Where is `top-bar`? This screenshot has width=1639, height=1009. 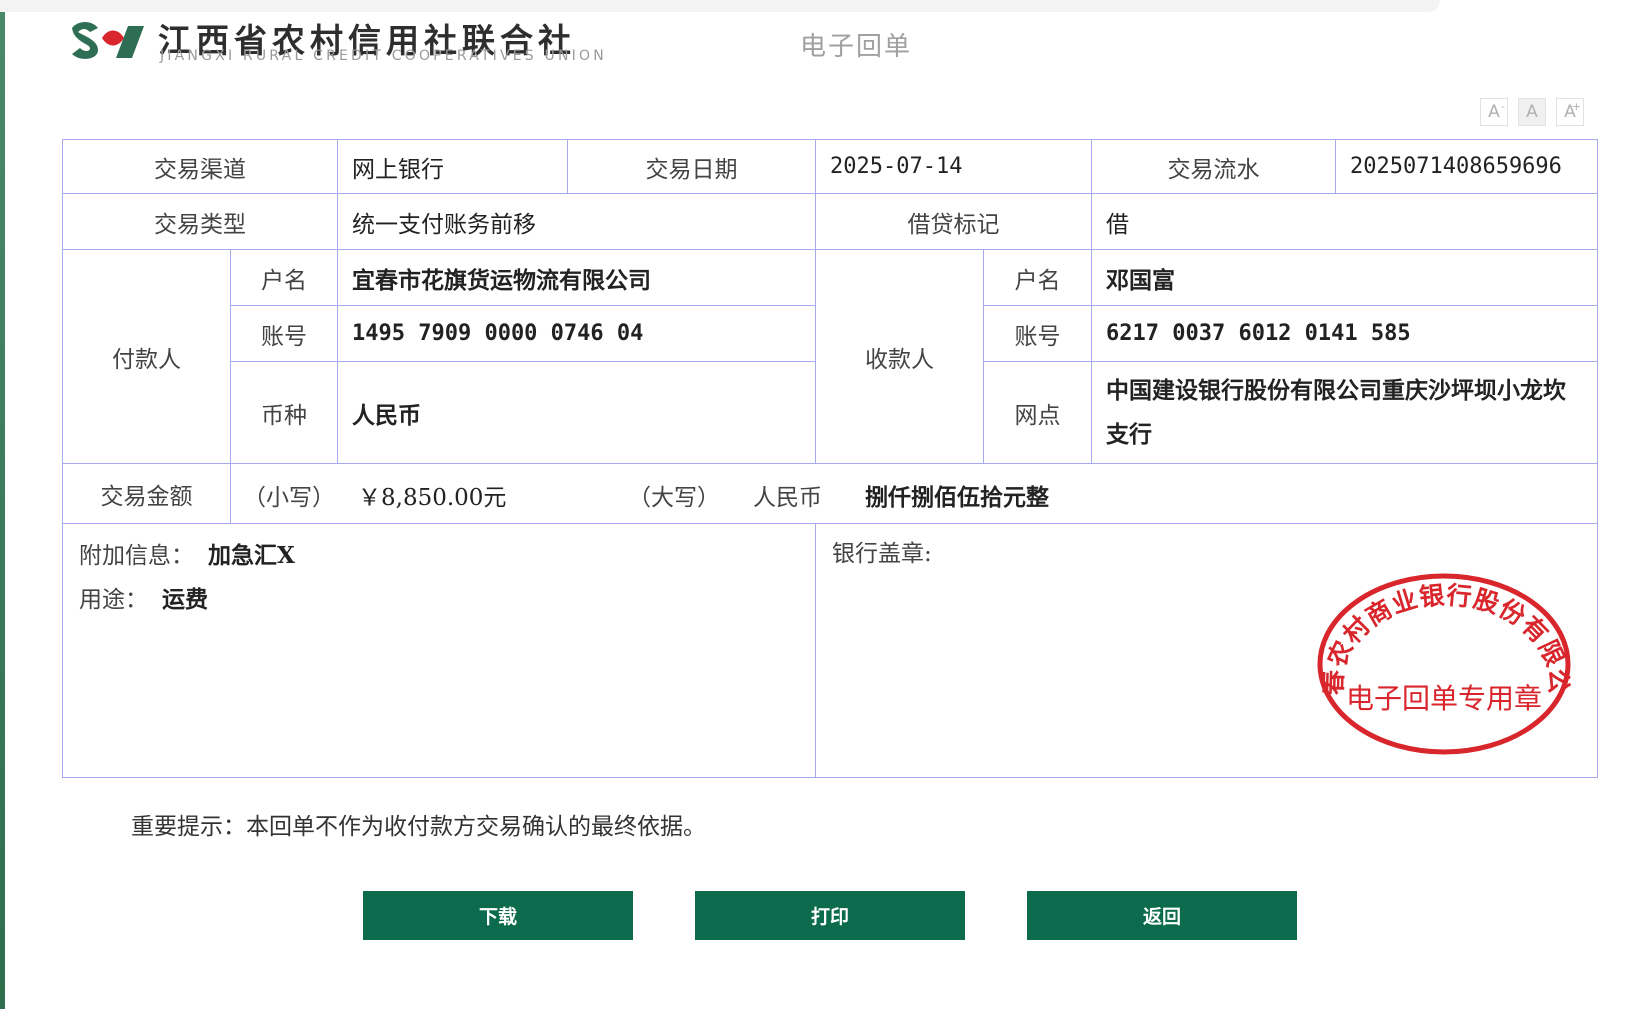
top-bar is located at coordinates (720, 6).